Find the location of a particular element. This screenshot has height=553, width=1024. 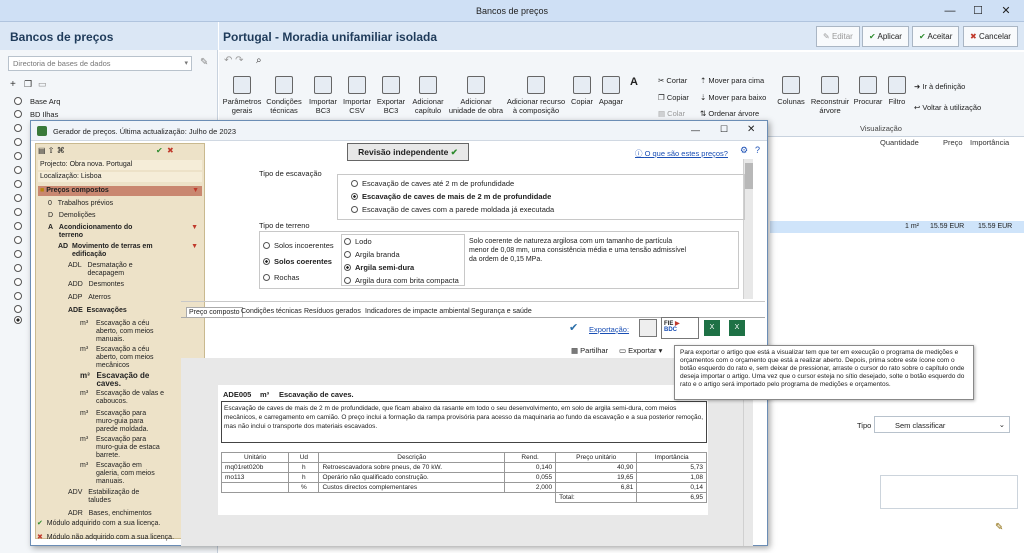

tree-item: ADD Desmontes is located at coordinates (96, 285).